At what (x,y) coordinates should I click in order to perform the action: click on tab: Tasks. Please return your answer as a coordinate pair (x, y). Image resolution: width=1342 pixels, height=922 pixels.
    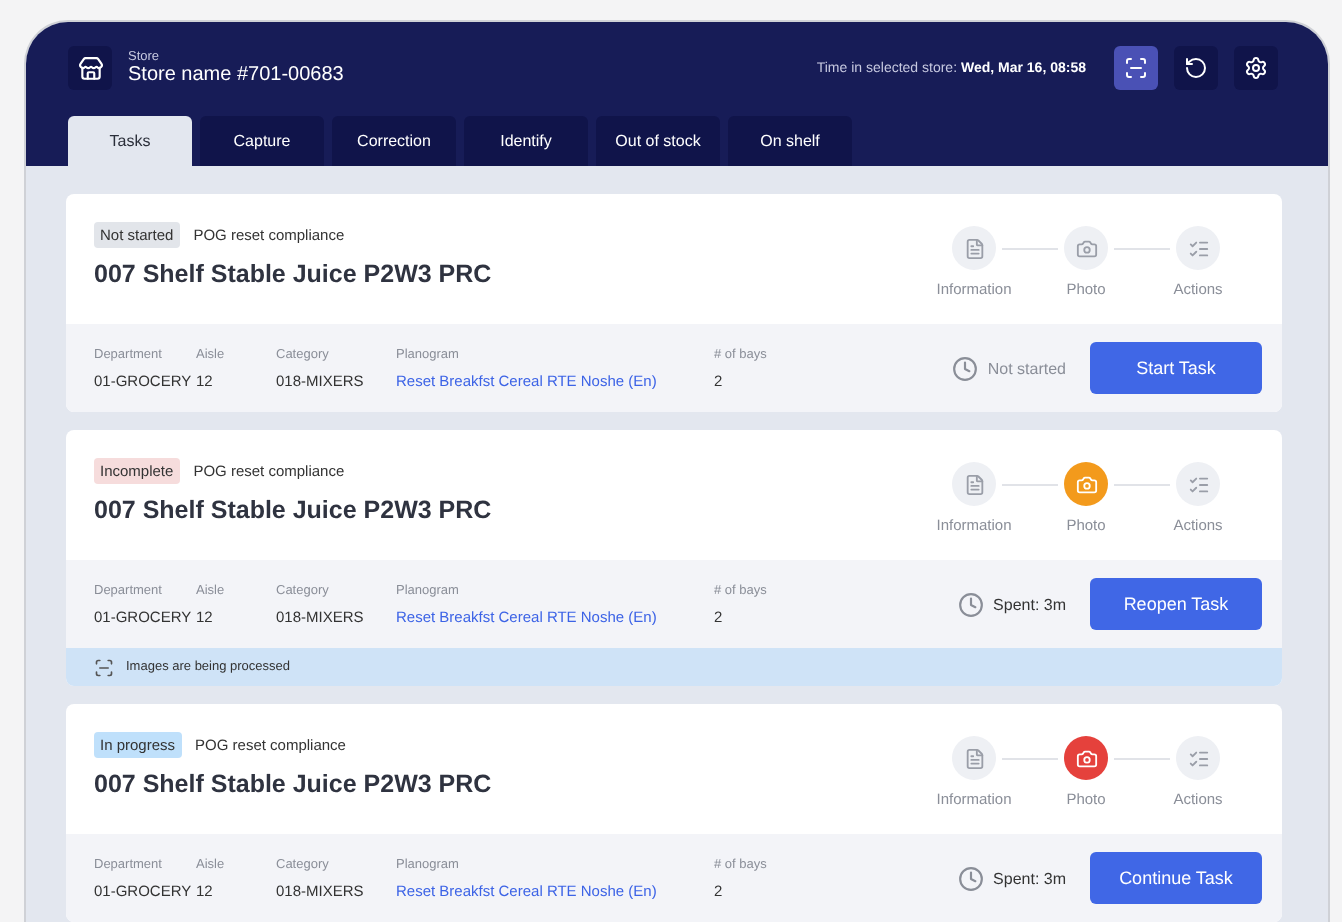
    Looking at the image, I should click on (130, 141).